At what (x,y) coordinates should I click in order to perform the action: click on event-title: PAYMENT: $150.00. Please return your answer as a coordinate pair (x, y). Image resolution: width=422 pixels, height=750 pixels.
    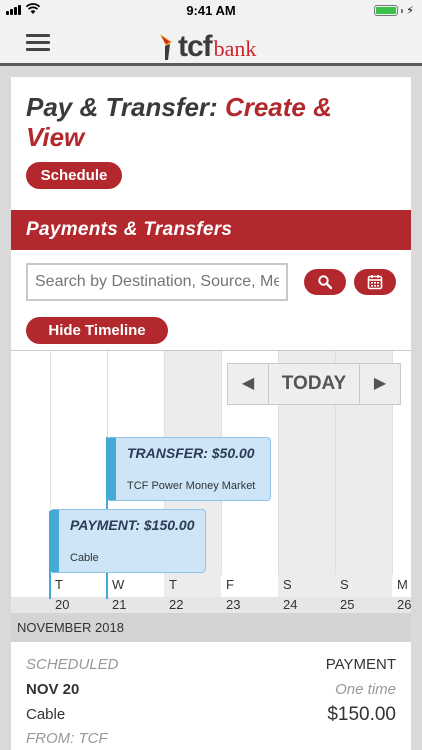
    Looking at the image, I should click on (132, 525).